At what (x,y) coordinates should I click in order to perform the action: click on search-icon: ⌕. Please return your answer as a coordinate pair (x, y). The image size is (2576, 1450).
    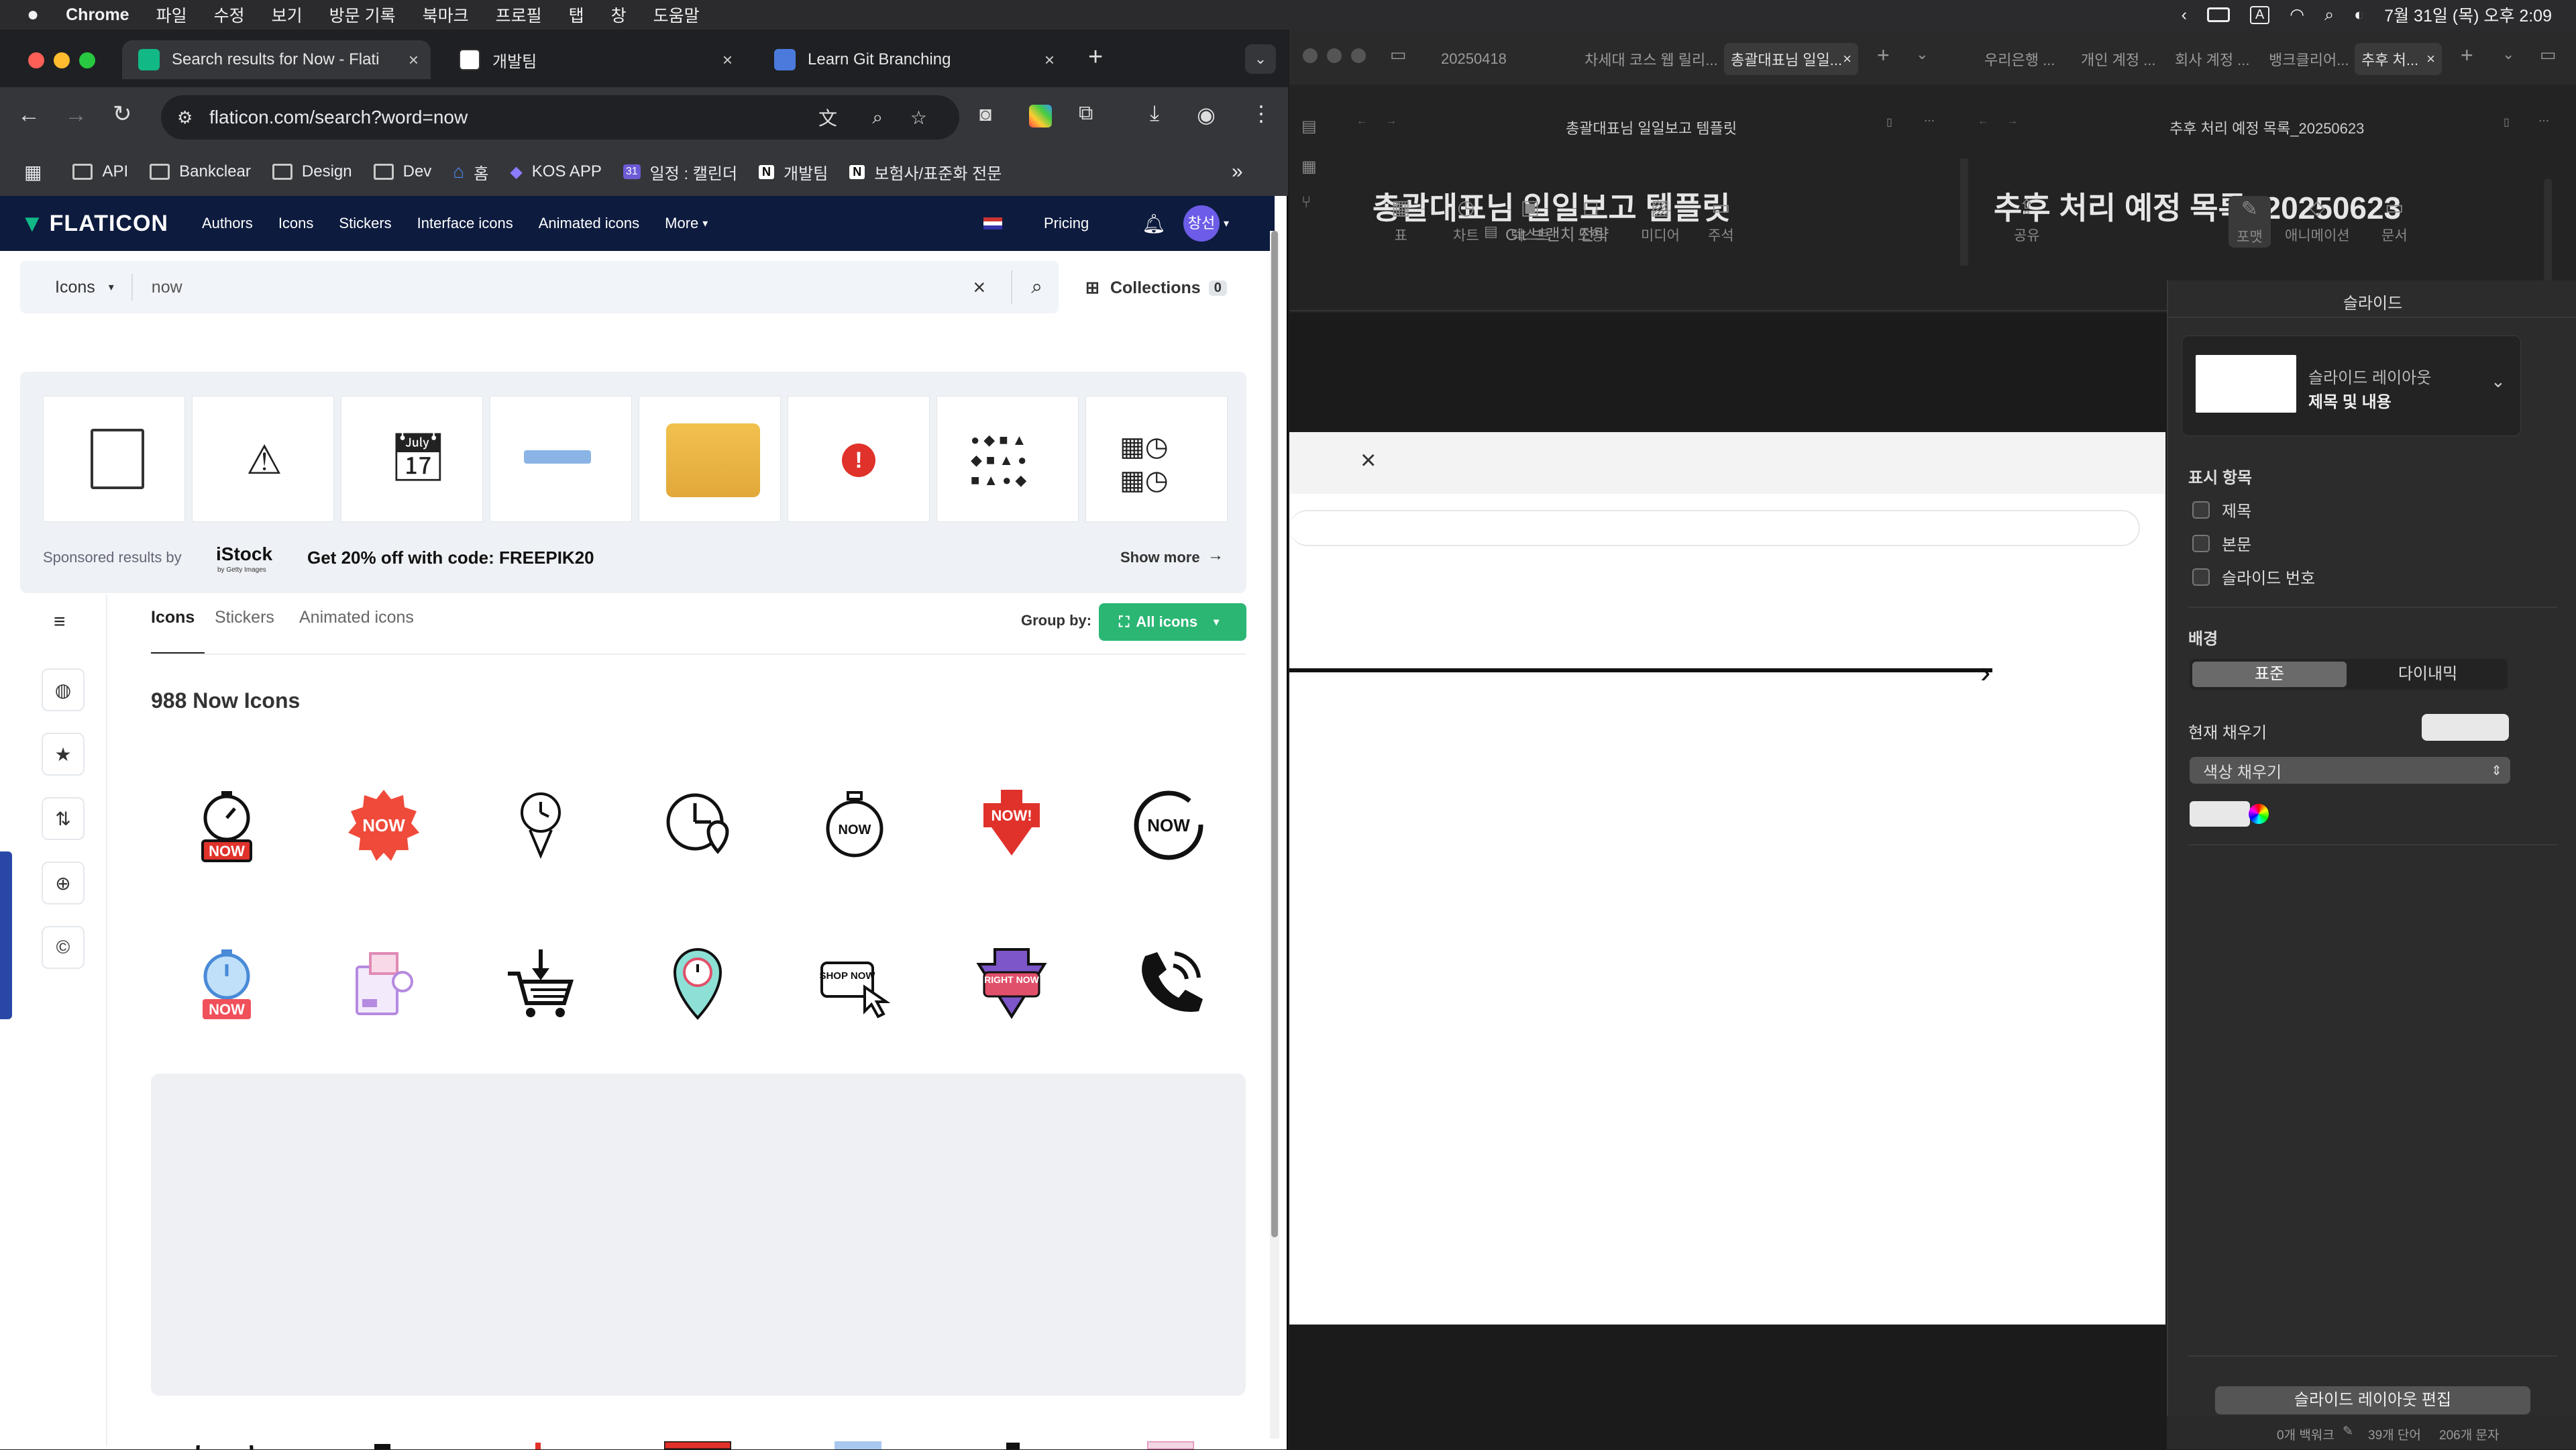
    Looking at the image, I should click on (2329, 15).